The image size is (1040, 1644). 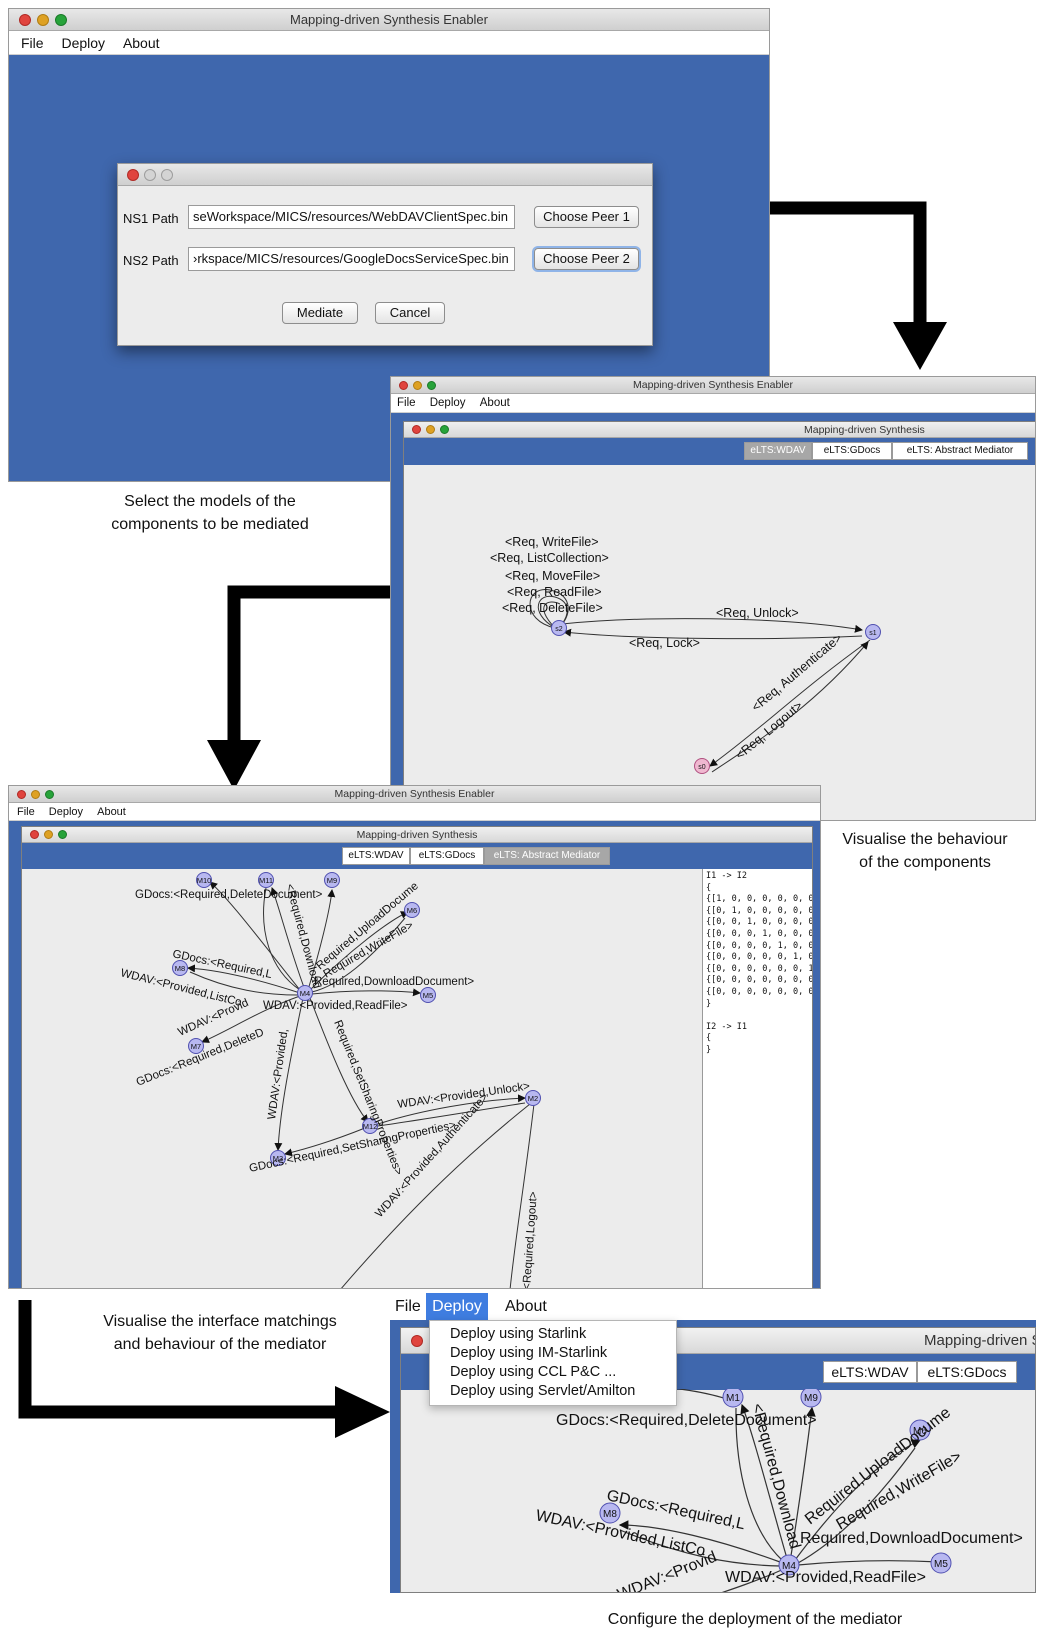 I want to click on cancel-button: Cancel, so click(x=410, y=313).